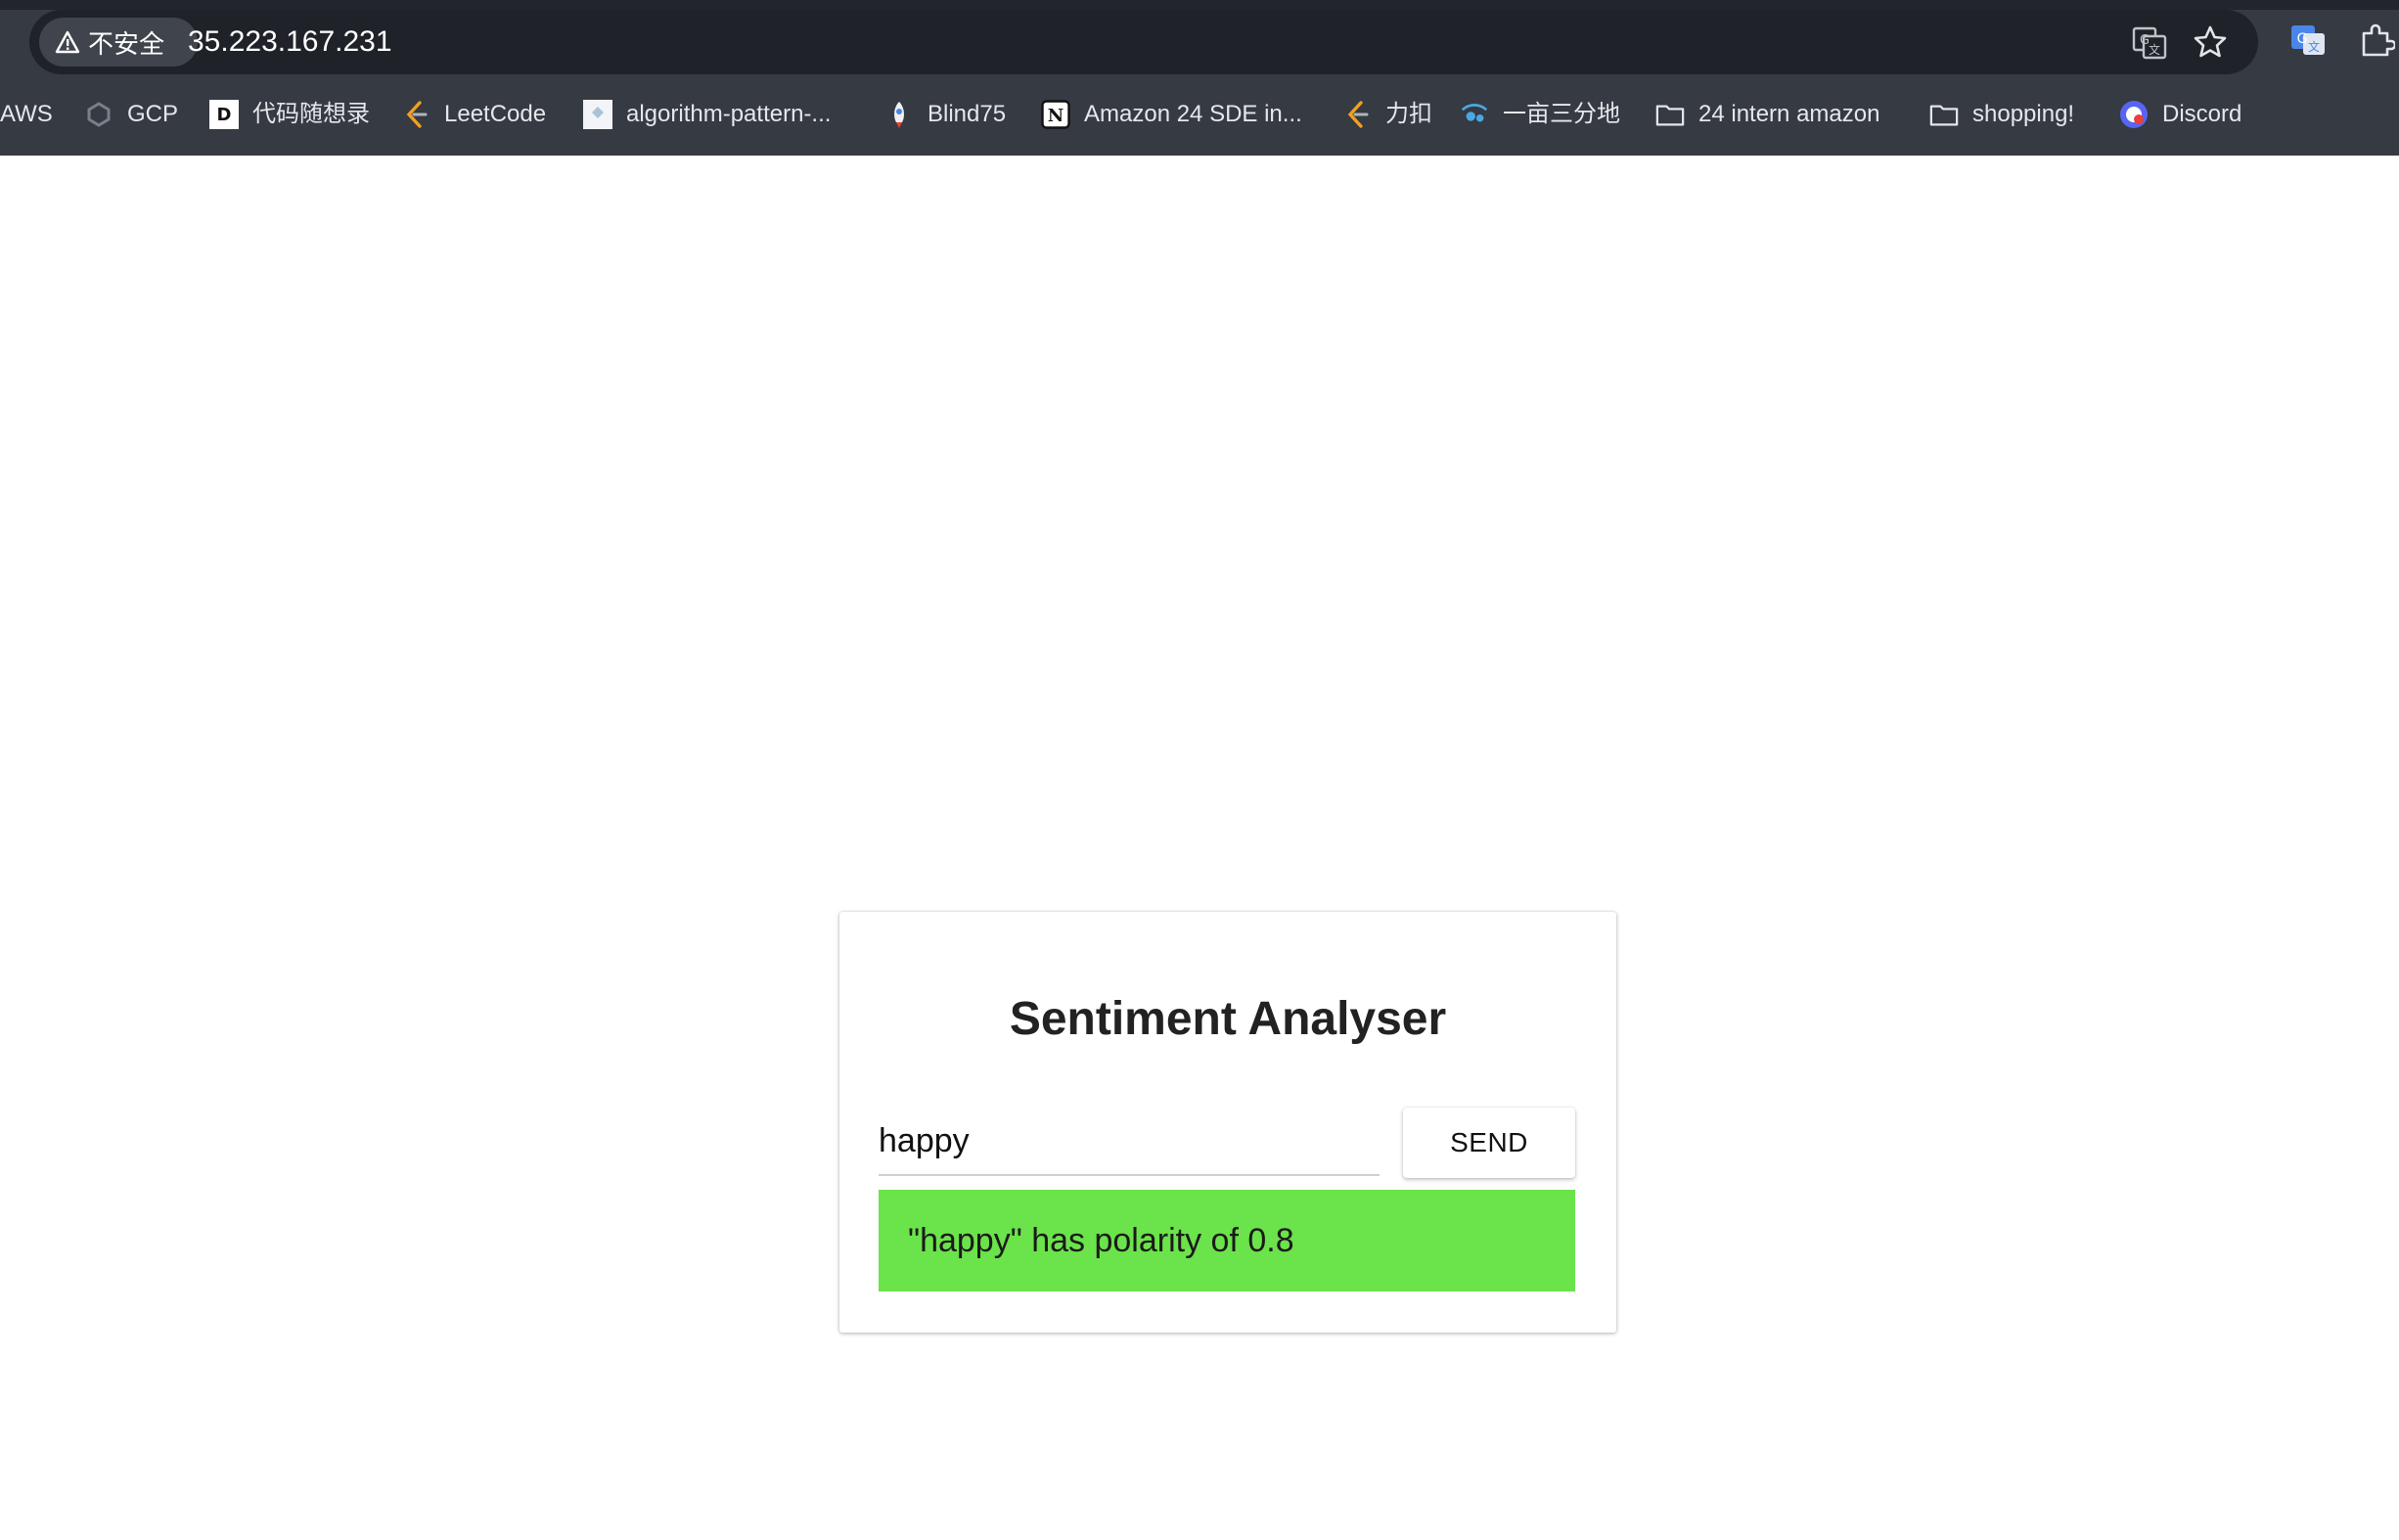  Describe the element at coordinates (1474, 115) in the screenshot. I see `yimu-icon` at that location.